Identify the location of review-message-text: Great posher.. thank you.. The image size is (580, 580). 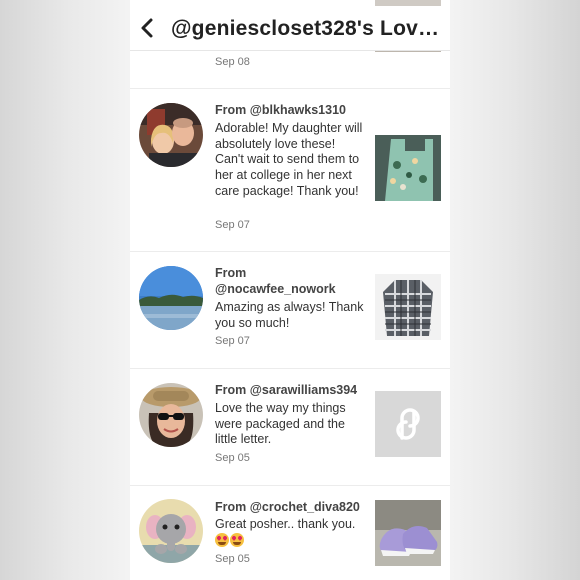
(285, 524).